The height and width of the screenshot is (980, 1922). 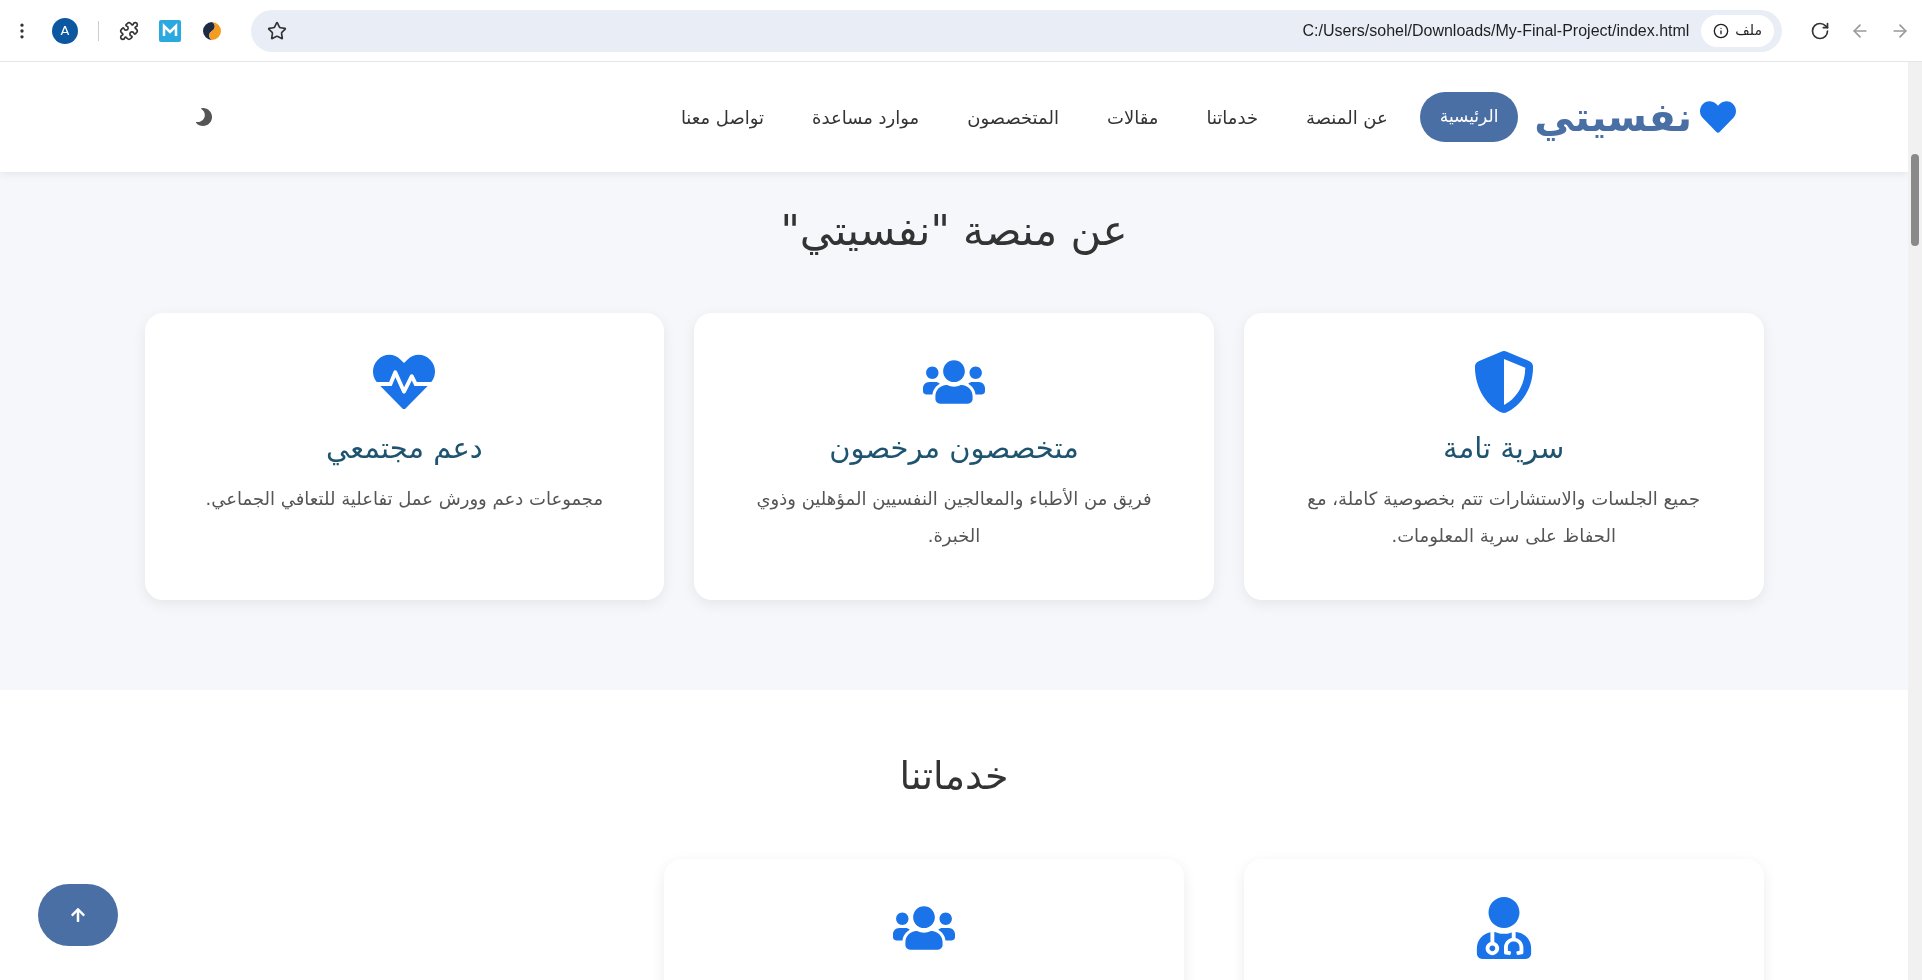 What do you see at coordinates (1504, 448) in the screenshot?
I see `card-title: سرية تامة` at bounding box center [1504, 448].